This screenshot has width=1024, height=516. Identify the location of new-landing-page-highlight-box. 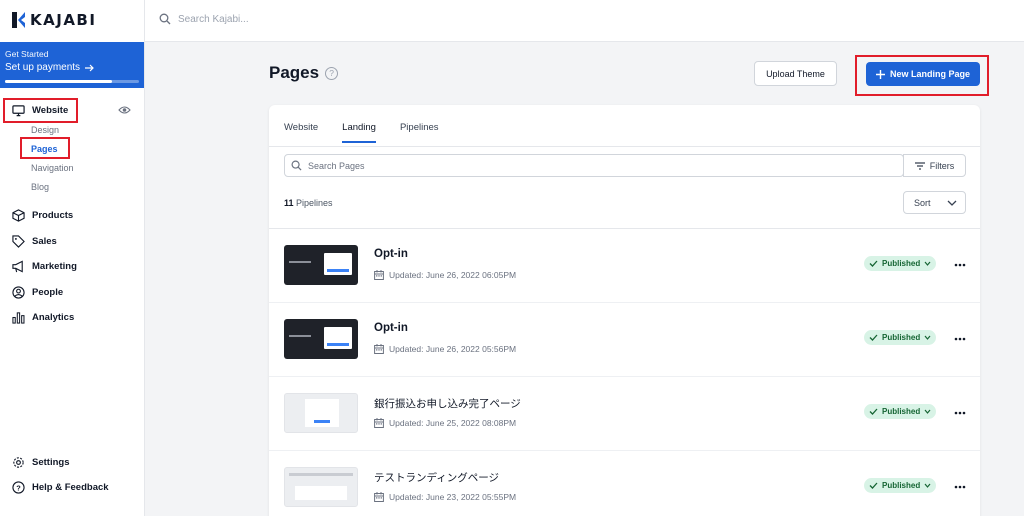
(922, 75).